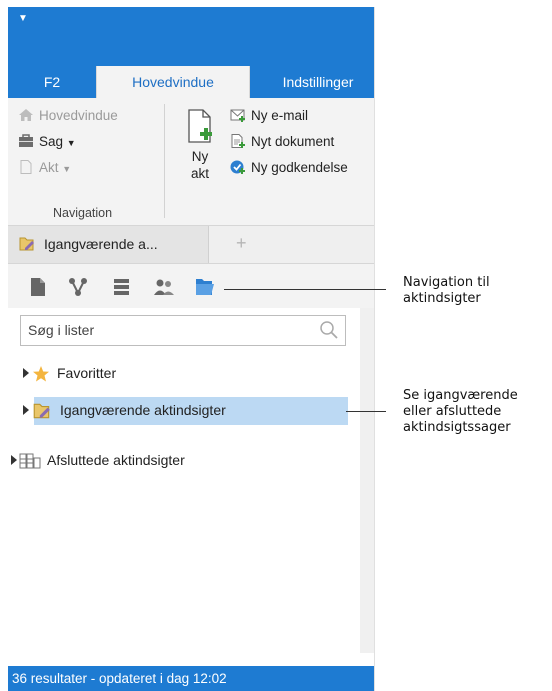 This screenshot has height=691, width=552. Describe the element at coordinates (238, 141) in the screenshot. I see `new-file-icon` at that location.